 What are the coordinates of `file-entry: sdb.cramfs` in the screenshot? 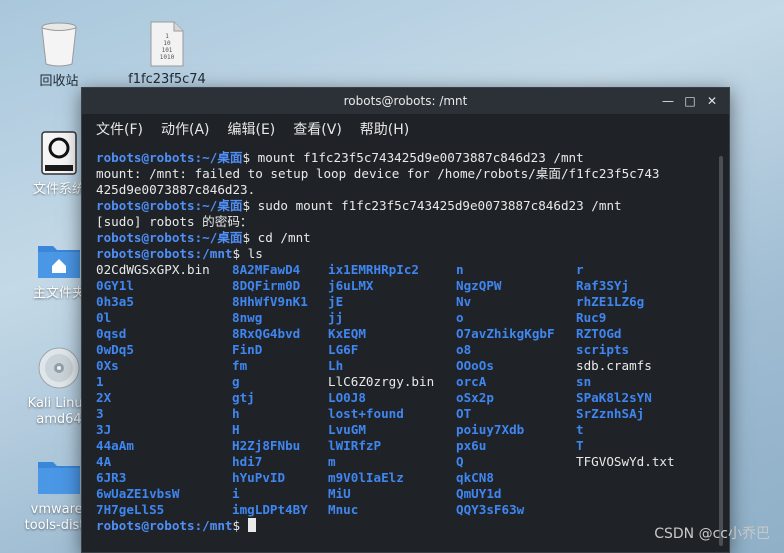 It's located at (614, 365).